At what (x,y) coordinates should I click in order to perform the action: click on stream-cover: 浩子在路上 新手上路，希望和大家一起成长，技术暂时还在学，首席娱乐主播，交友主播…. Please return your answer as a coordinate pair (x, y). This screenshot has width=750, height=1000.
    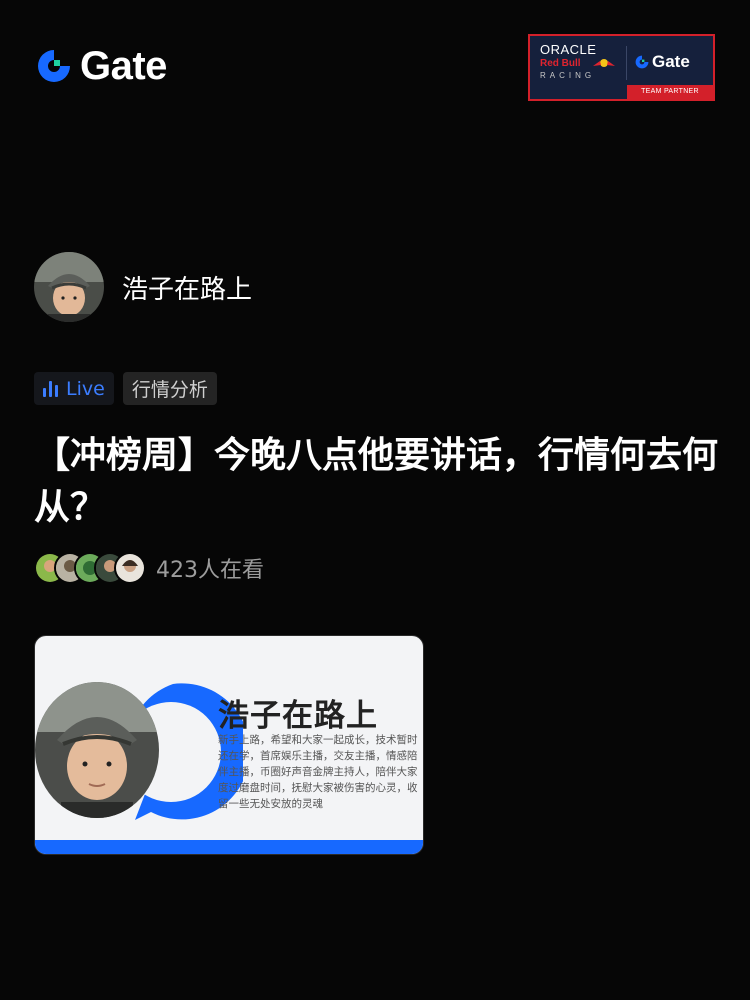
    Looking at the image, I should click on (229, 745).